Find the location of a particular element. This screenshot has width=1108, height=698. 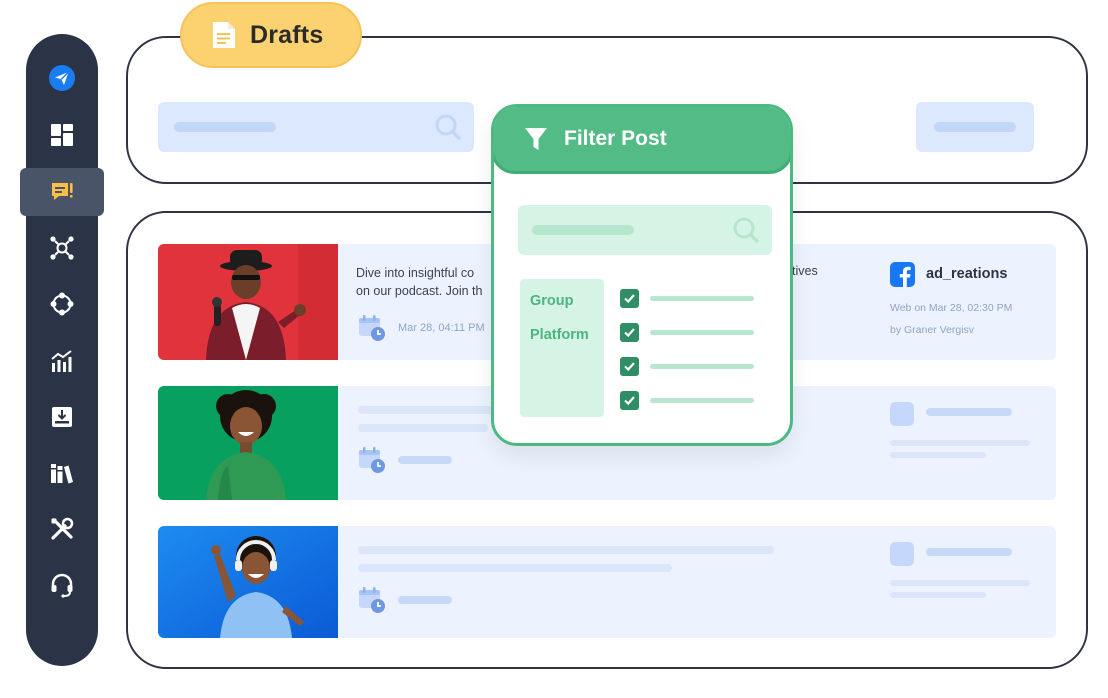

post-text-tail: tives is located at coordinates (805, 271).